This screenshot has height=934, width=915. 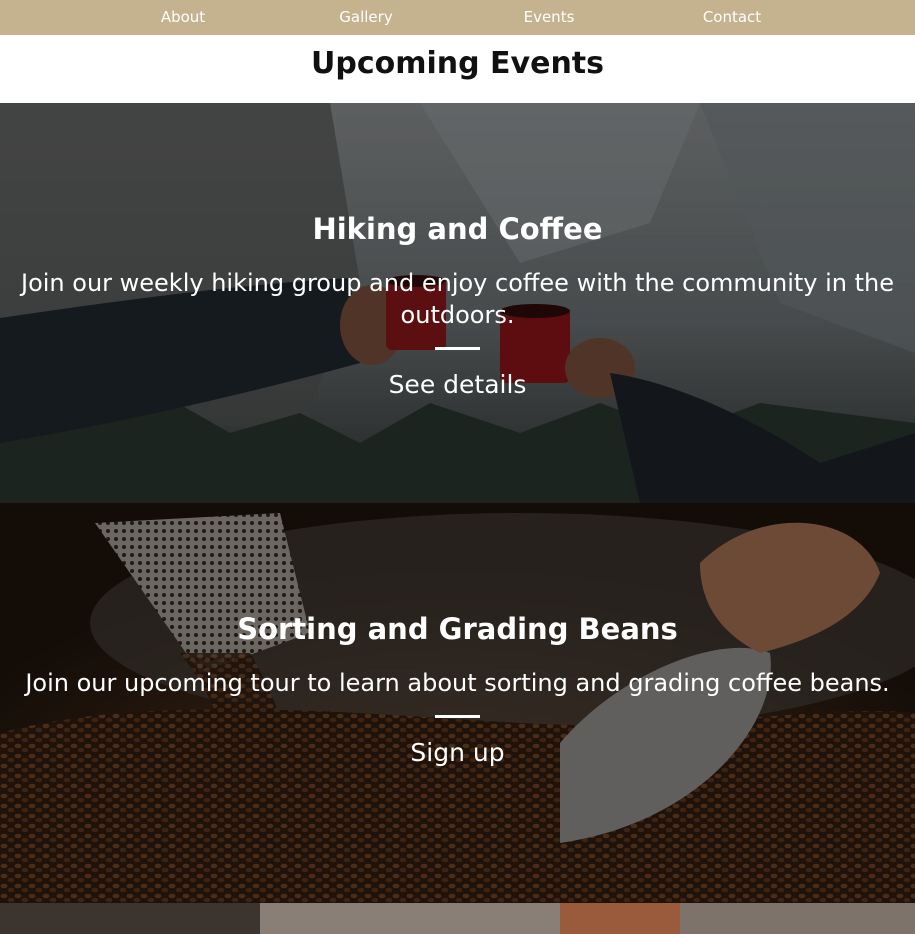 What do you see at coordinates (457, 629) in the screenshot?
I see `event-title: Sorting and Grading Beans` at bounding box center [457, 629].